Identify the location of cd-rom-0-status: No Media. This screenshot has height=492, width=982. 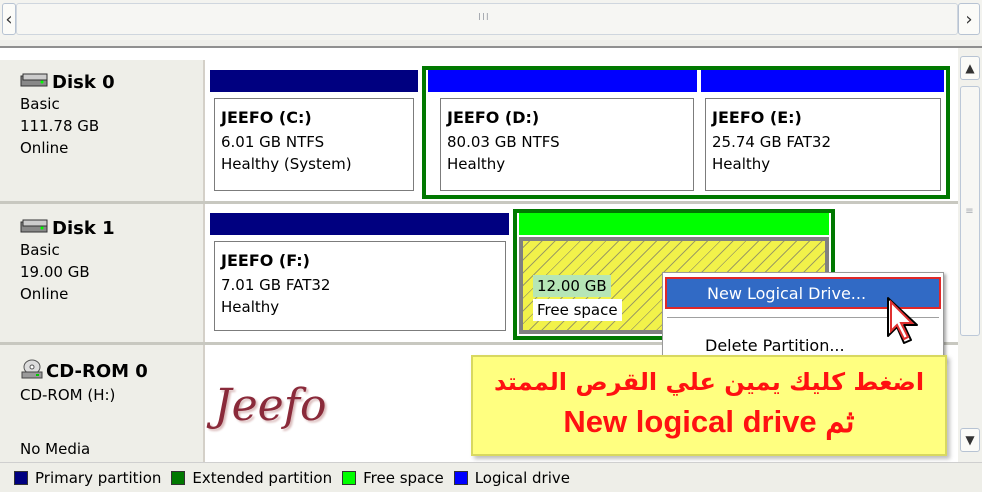
(55, 449).